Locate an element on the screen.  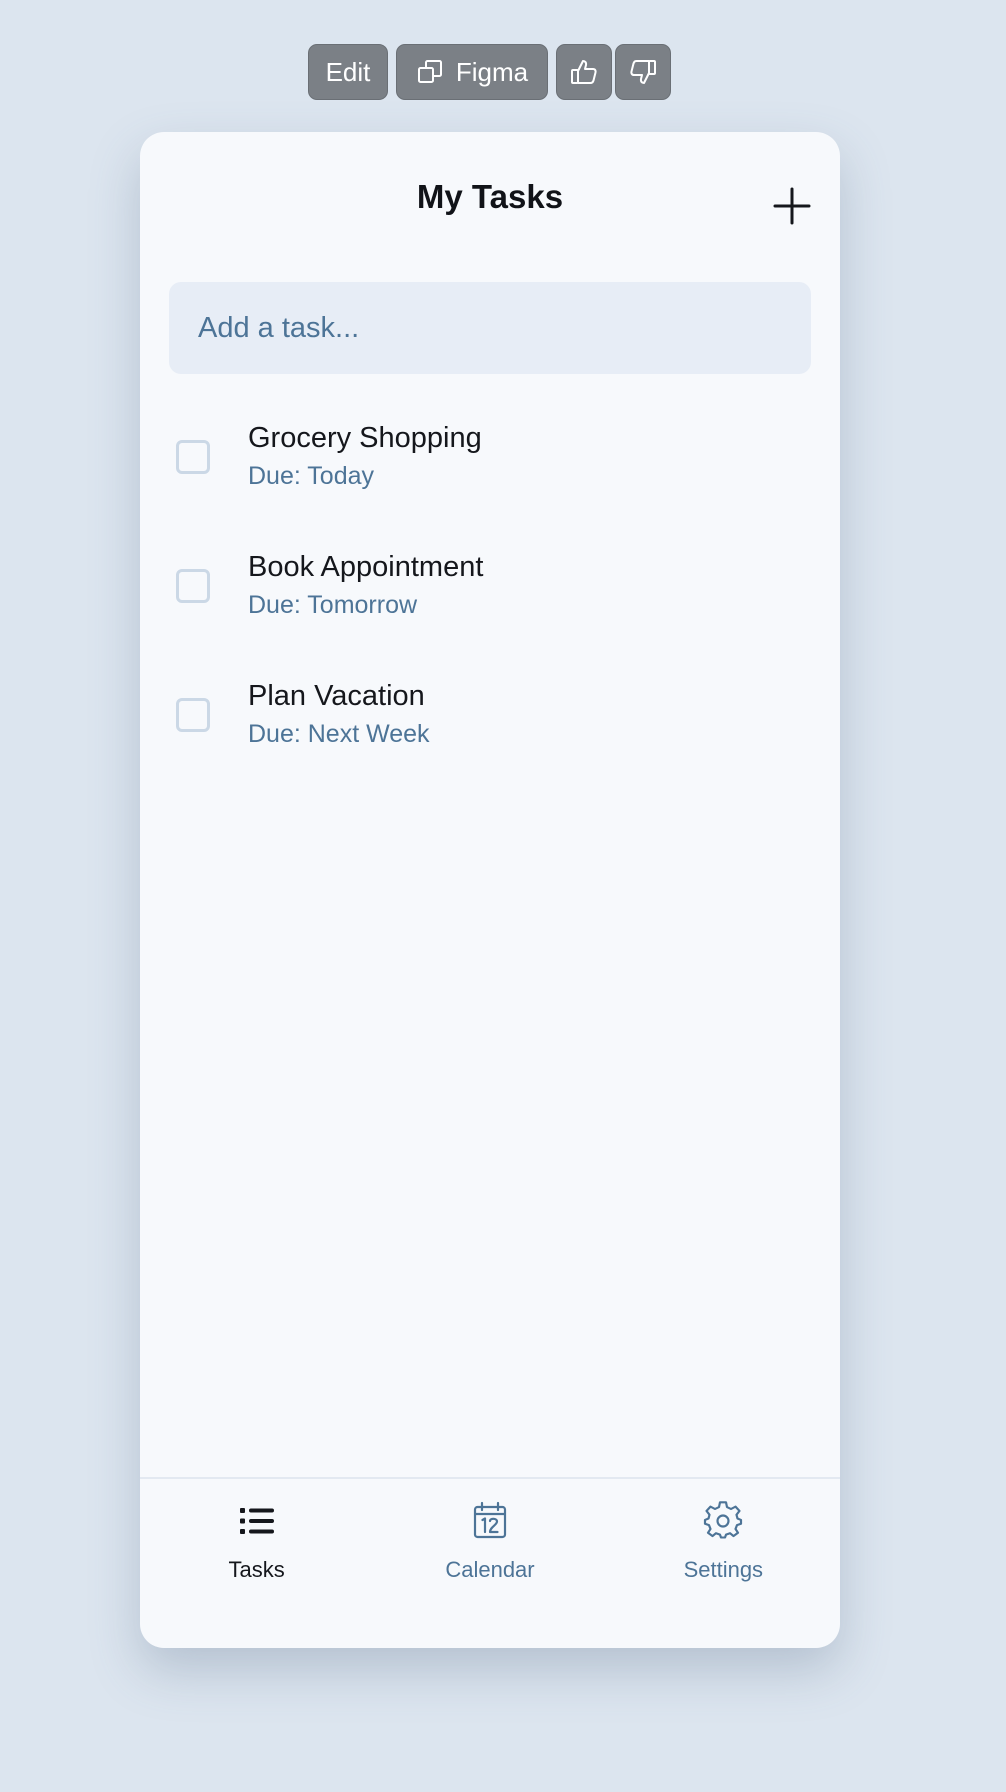
bottom-nav: Tasks Calendar Settings is located at coordinates (490, 1562).